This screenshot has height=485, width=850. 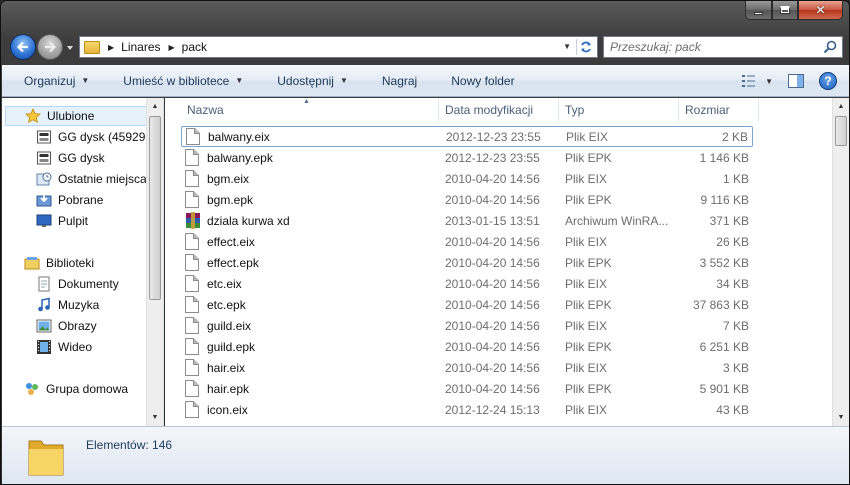 What do you see at coordinates (176, 80) in the screenshot?
I see `include-in-library-label: Umieść w bibliotece` at bounding box center [176, 80].